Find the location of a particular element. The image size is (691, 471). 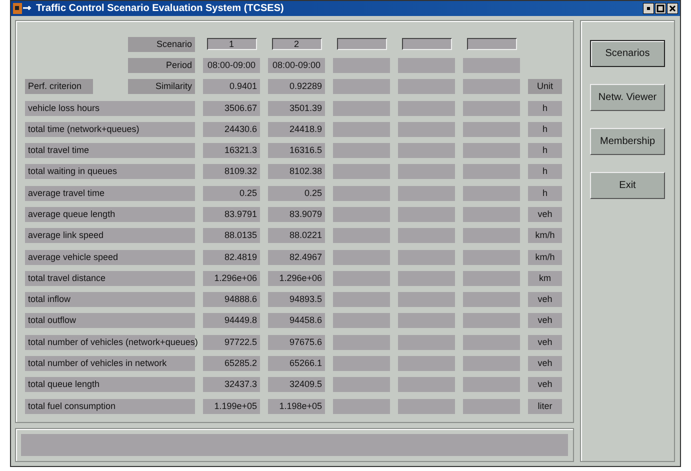

value-cell: 3506.67 is located at coordinates (231, 108).